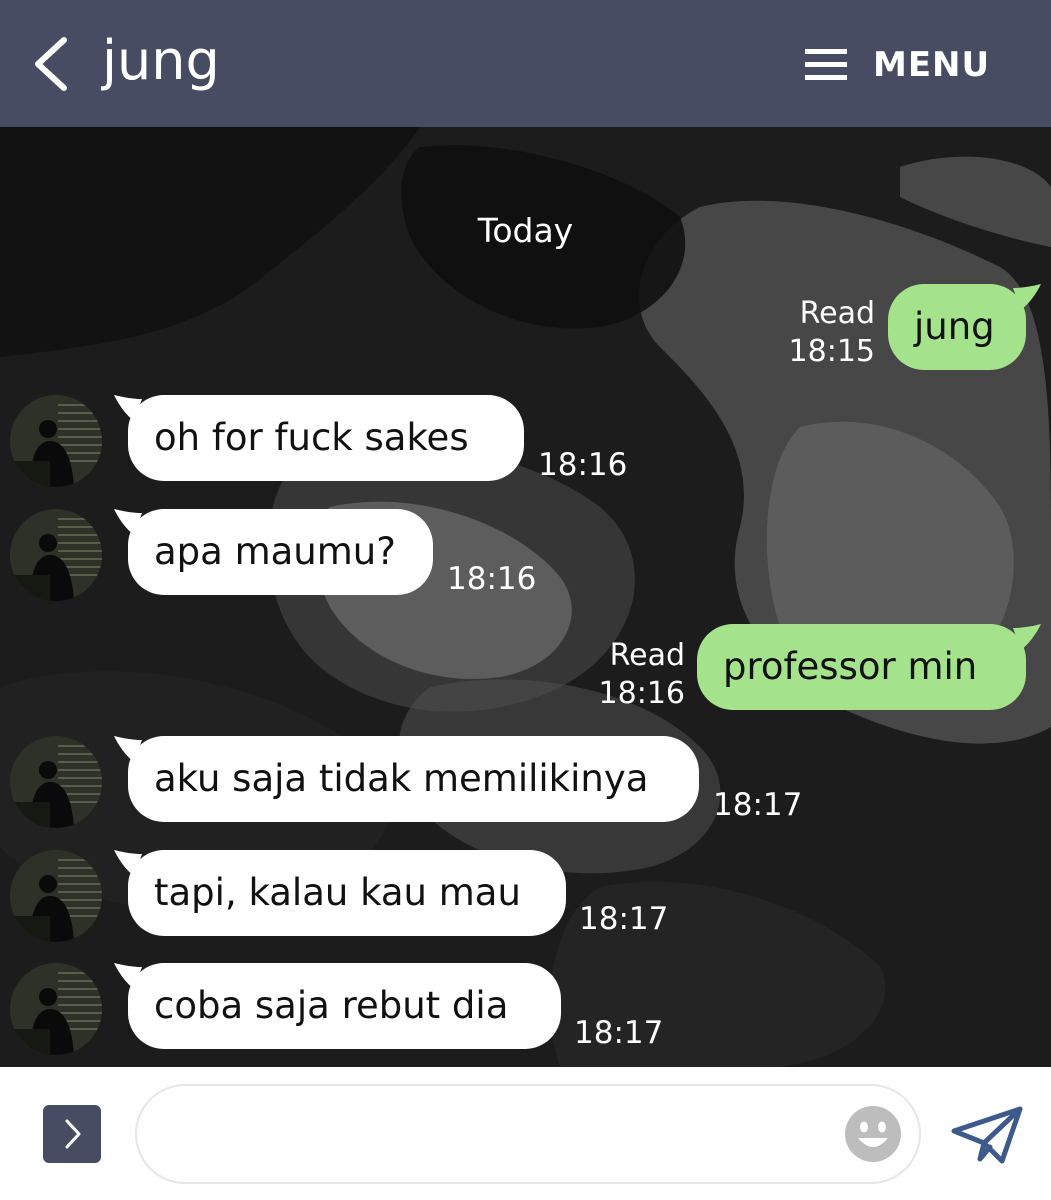 The width and height of the screenshot is (1051, 1200). Describe the element at coordinates (873, 1134) in the screenshot. I see `smiley-icon` at that location.